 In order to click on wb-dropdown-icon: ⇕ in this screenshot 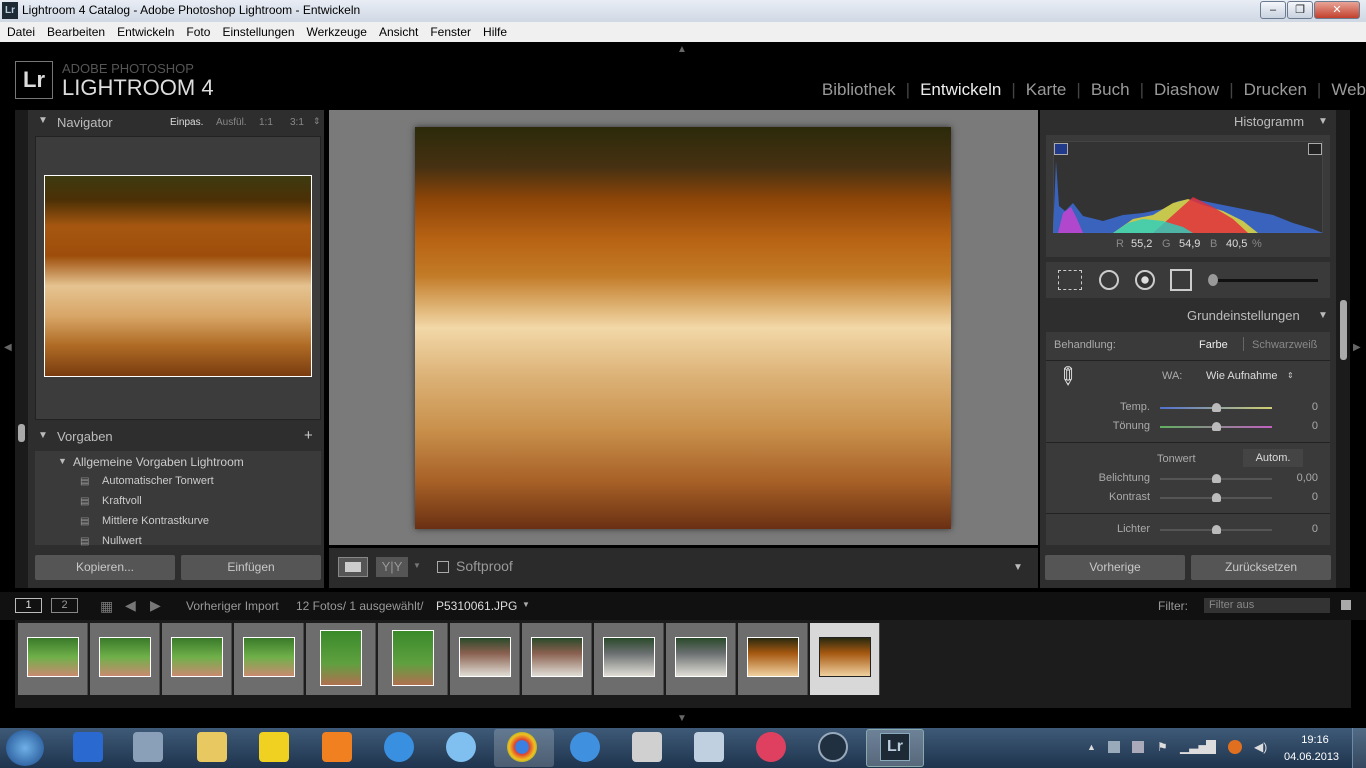, I will do `click(1290, 375)`.